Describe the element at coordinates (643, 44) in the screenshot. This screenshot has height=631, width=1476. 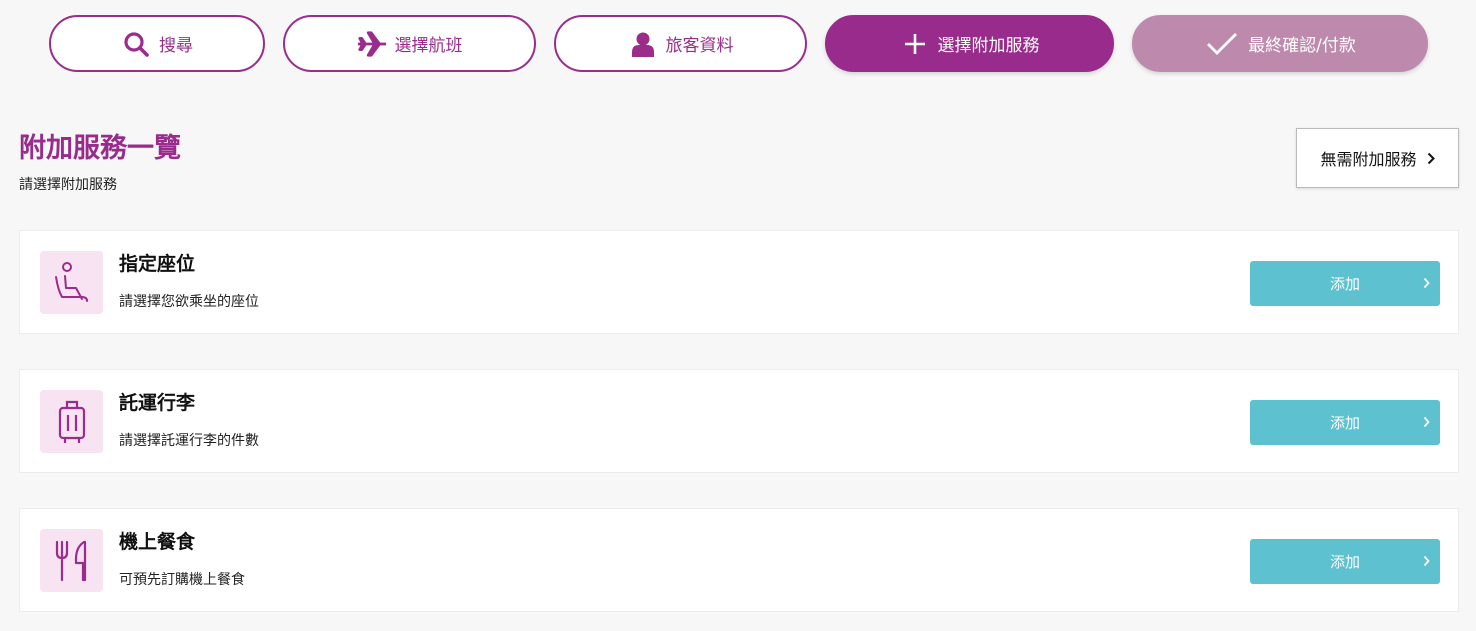
I see `passenger-icon` at that location.